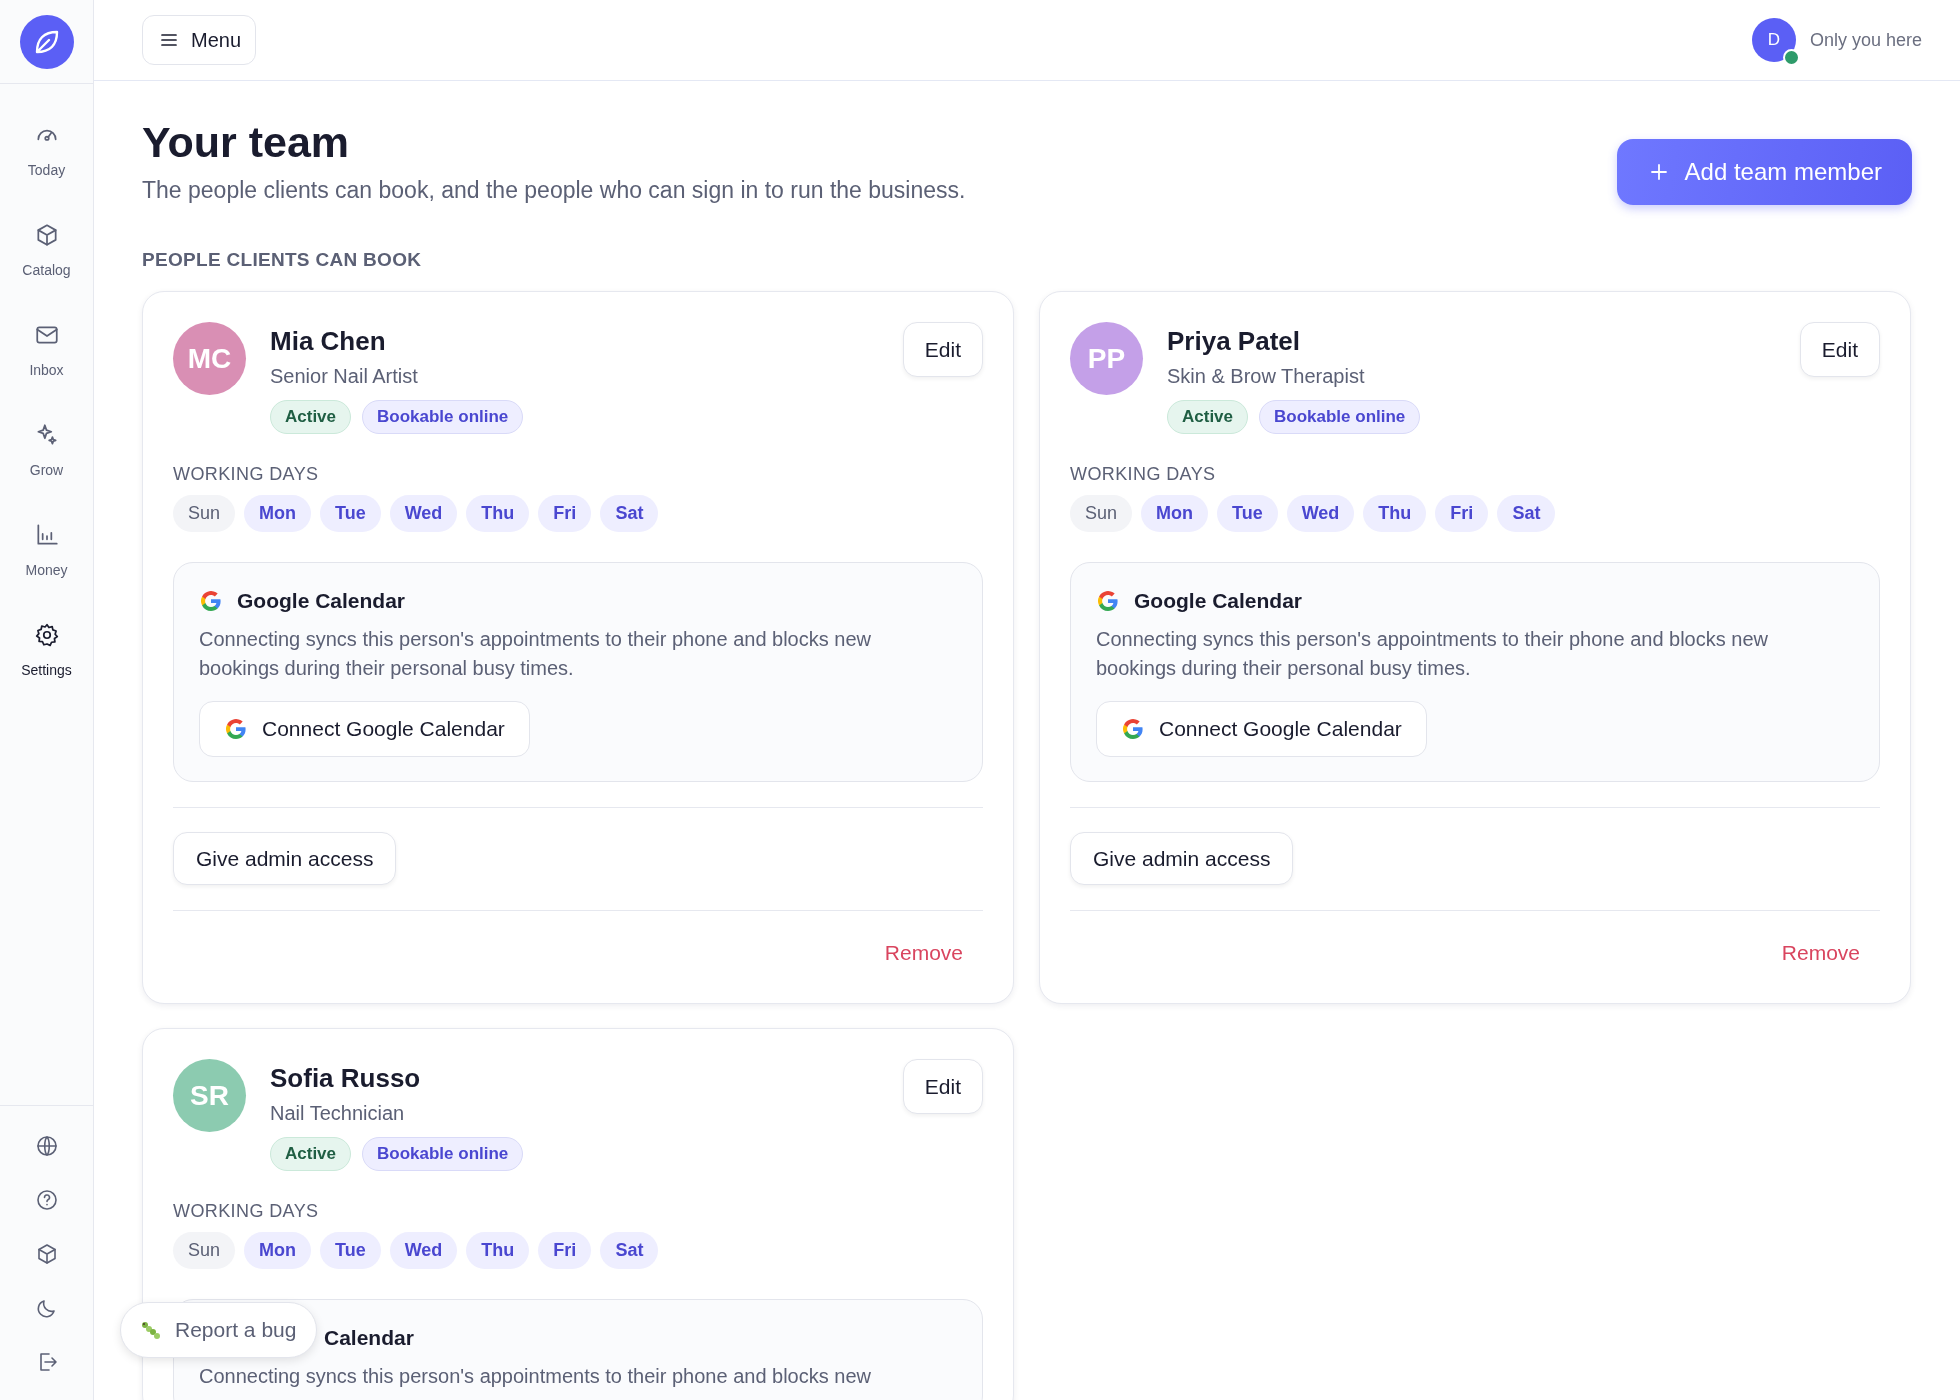  I want to click on member-role: Skin & Brow Therapist, so click(1266, 376).